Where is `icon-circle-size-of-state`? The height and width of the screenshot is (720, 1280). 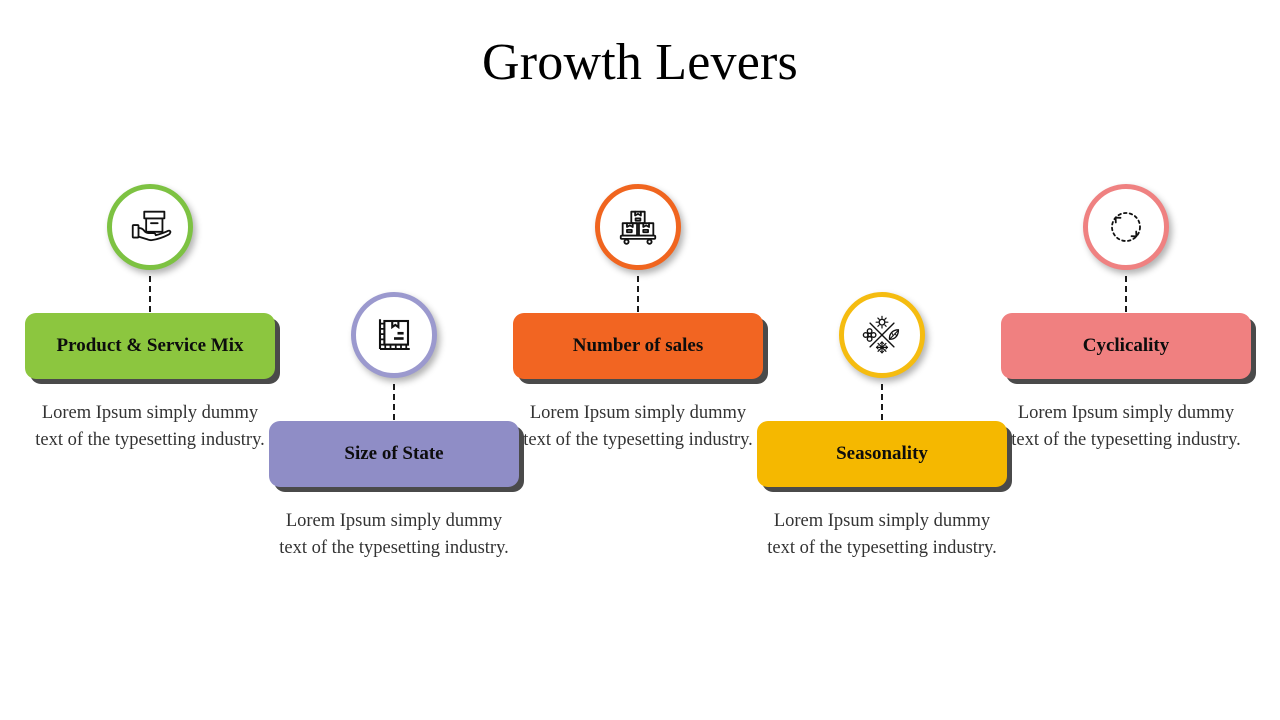 icon-circle-size-of-state is located at coordinates (394, 335).